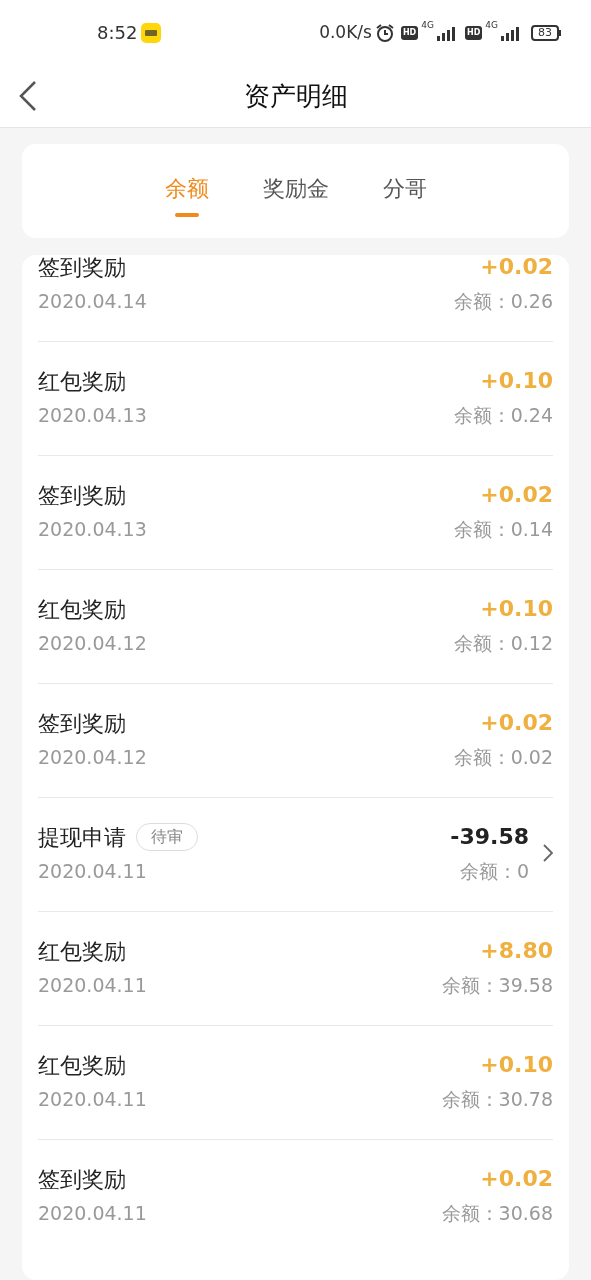 The height and width of the screenshot is (1280, 591). I want to click on record-title: 提现申请, so click(82, 837).